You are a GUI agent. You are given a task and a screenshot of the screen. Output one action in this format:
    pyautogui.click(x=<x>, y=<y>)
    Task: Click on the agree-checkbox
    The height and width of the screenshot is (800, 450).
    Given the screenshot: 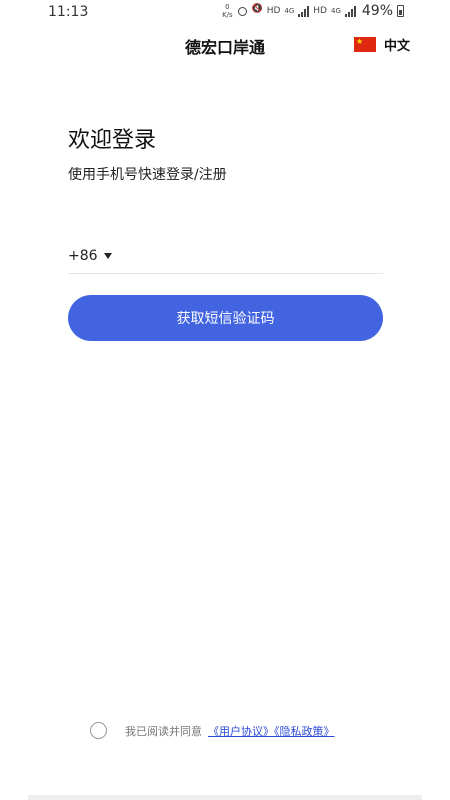 What is the action you would take?
    pyautogui.click(x=98, y=730)
    